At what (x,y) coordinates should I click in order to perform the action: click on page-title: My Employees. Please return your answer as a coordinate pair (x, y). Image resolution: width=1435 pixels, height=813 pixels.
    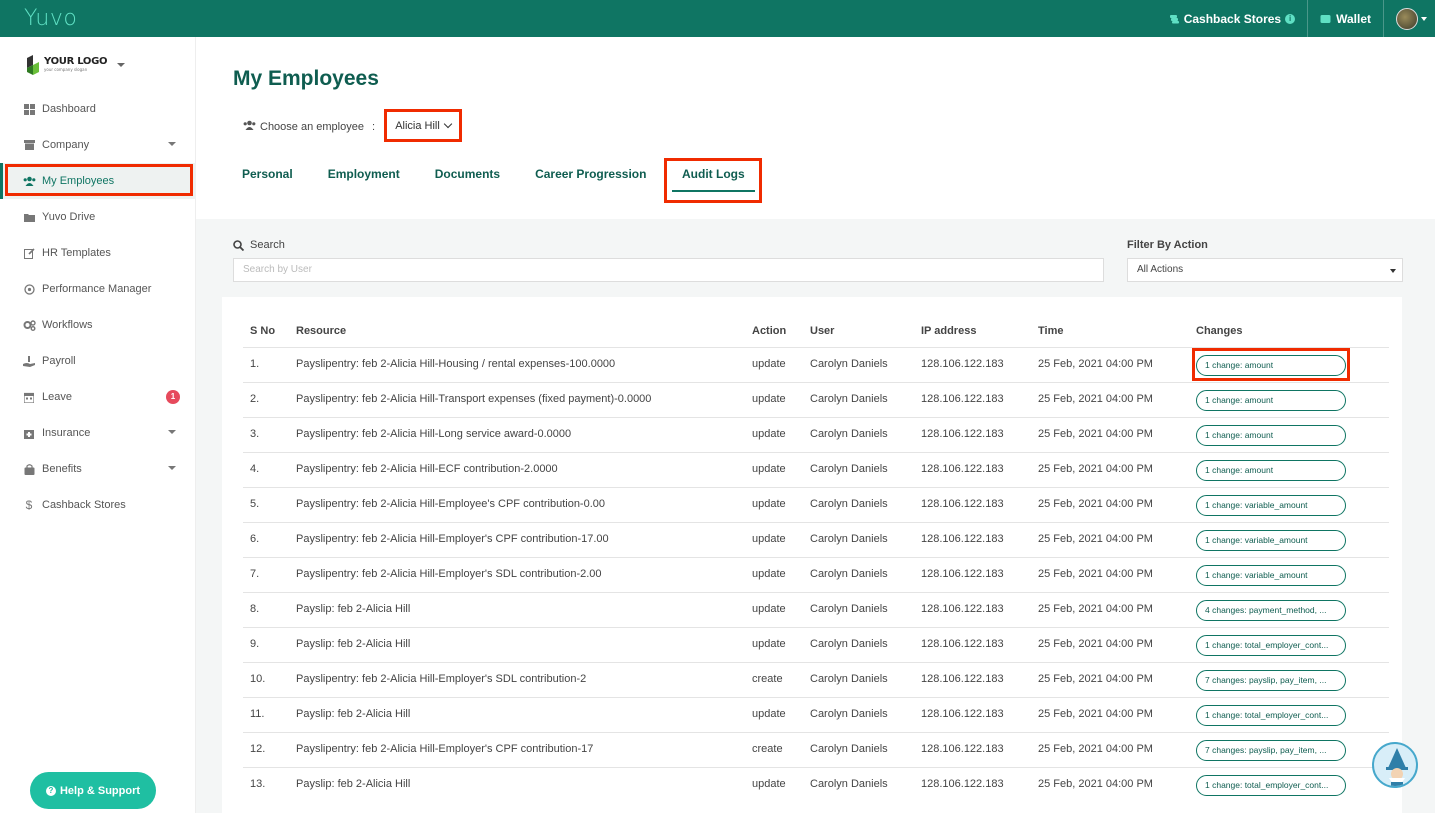
    Looking at the image, I should click on (306, 78).